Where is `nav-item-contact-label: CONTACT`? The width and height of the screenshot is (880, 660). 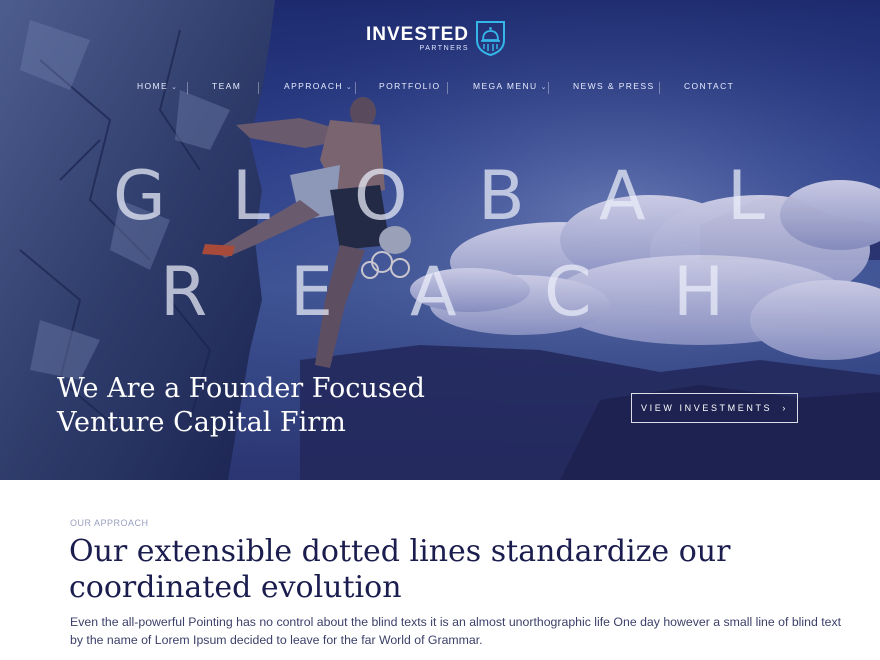
nav-item-contact-label: CONTACT is located at coordinates (709, 86).